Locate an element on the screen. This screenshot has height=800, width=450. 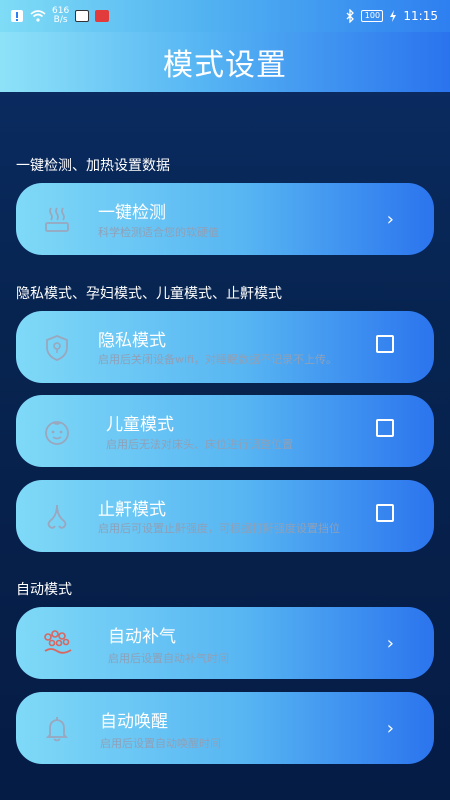
baby-face-icon is located at coordinates (57, 432).